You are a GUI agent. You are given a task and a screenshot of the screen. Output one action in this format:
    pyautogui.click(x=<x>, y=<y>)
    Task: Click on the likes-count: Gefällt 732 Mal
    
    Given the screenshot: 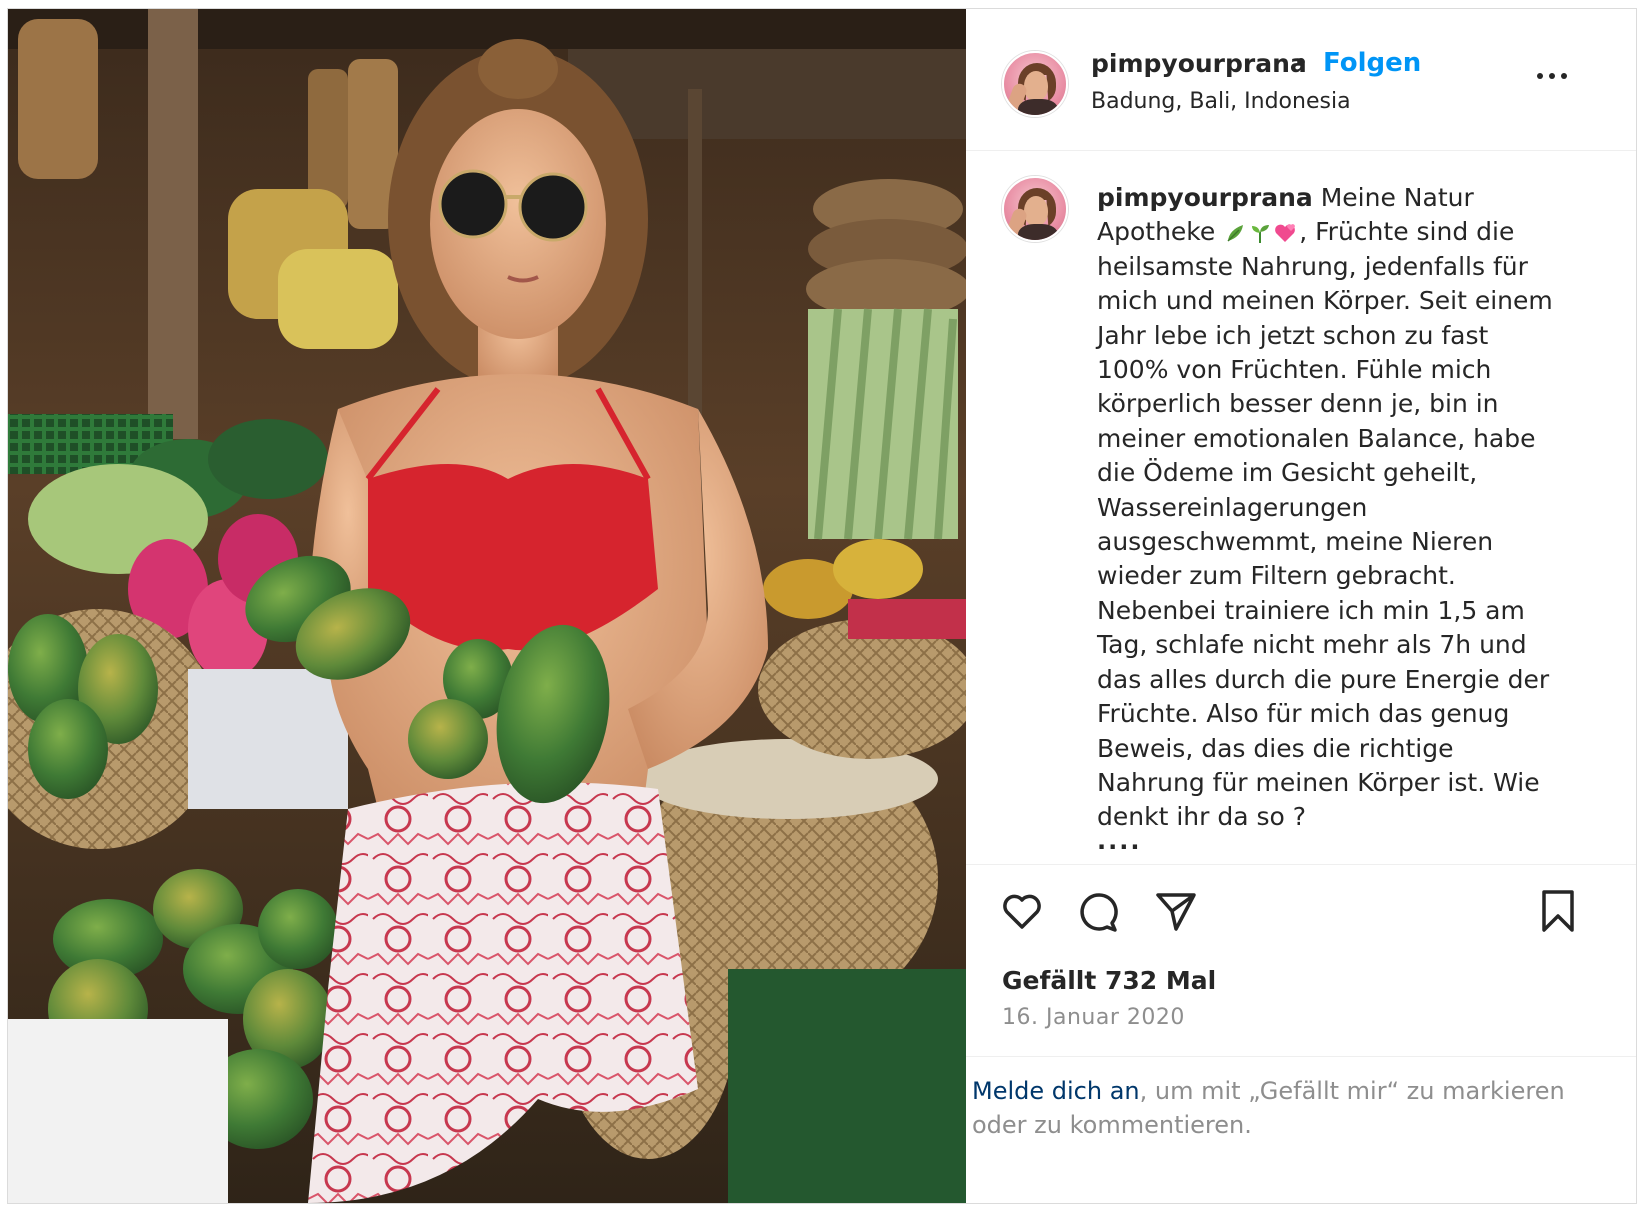 What is the action you would take?
    pyautogui.click(x=1109, y=980)
    